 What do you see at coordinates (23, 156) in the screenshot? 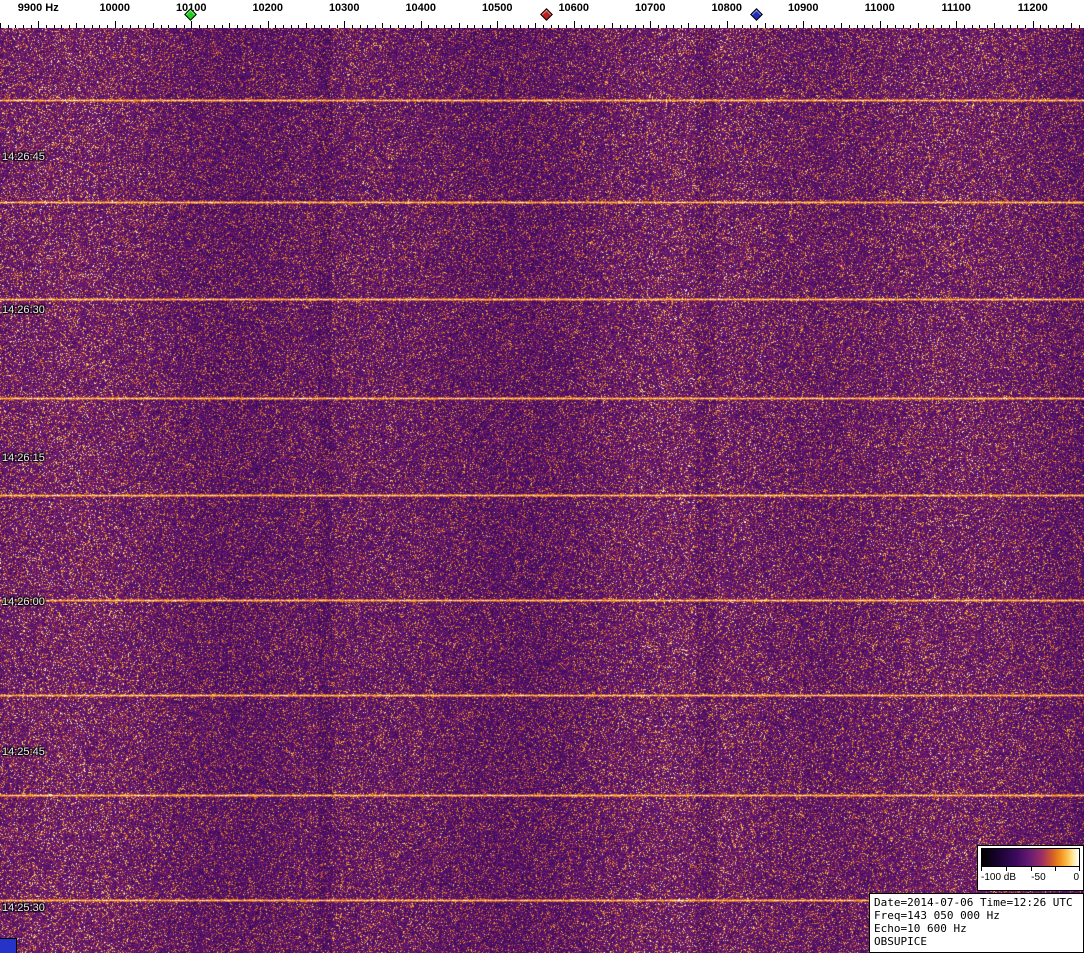
I see `time-axis-label: 14:26:45` at bounding box center [23, 156].